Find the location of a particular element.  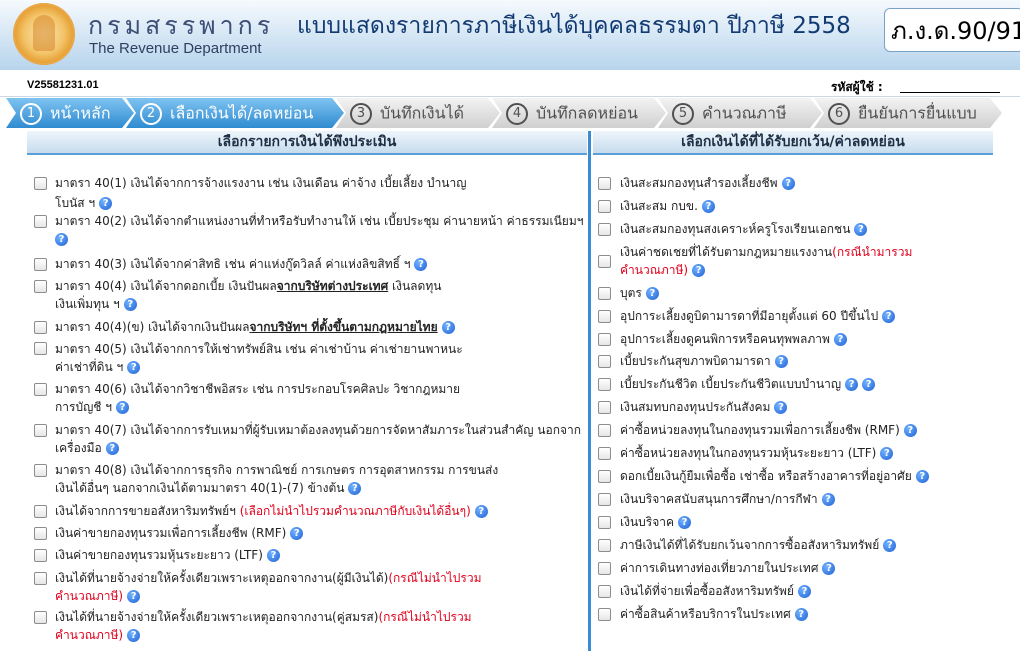

exemption-column-title: เลือกเงินได้ที่ได้รับยกเว้น/ค่าลดหย่อน is located at coordinates (793, 143).